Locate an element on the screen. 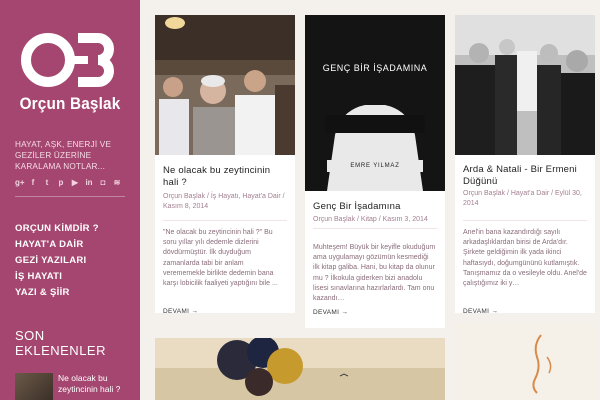 The image size is (600, 400). pinterest-icon: p is located at coordinates (61, 182).